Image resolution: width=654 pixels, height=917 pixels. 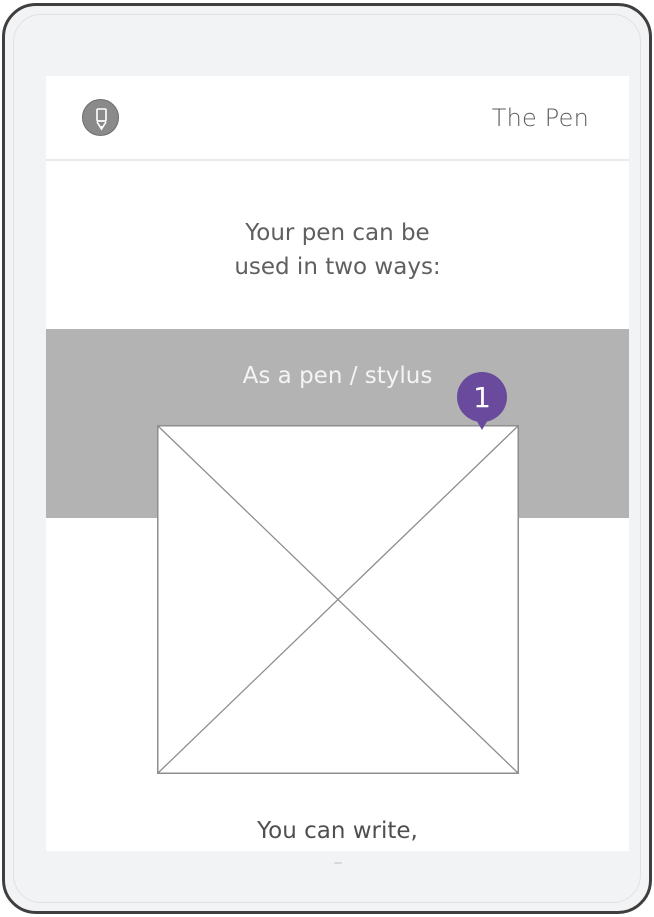 I want to click on body-text: You can write,, so click(x=337, y=831).